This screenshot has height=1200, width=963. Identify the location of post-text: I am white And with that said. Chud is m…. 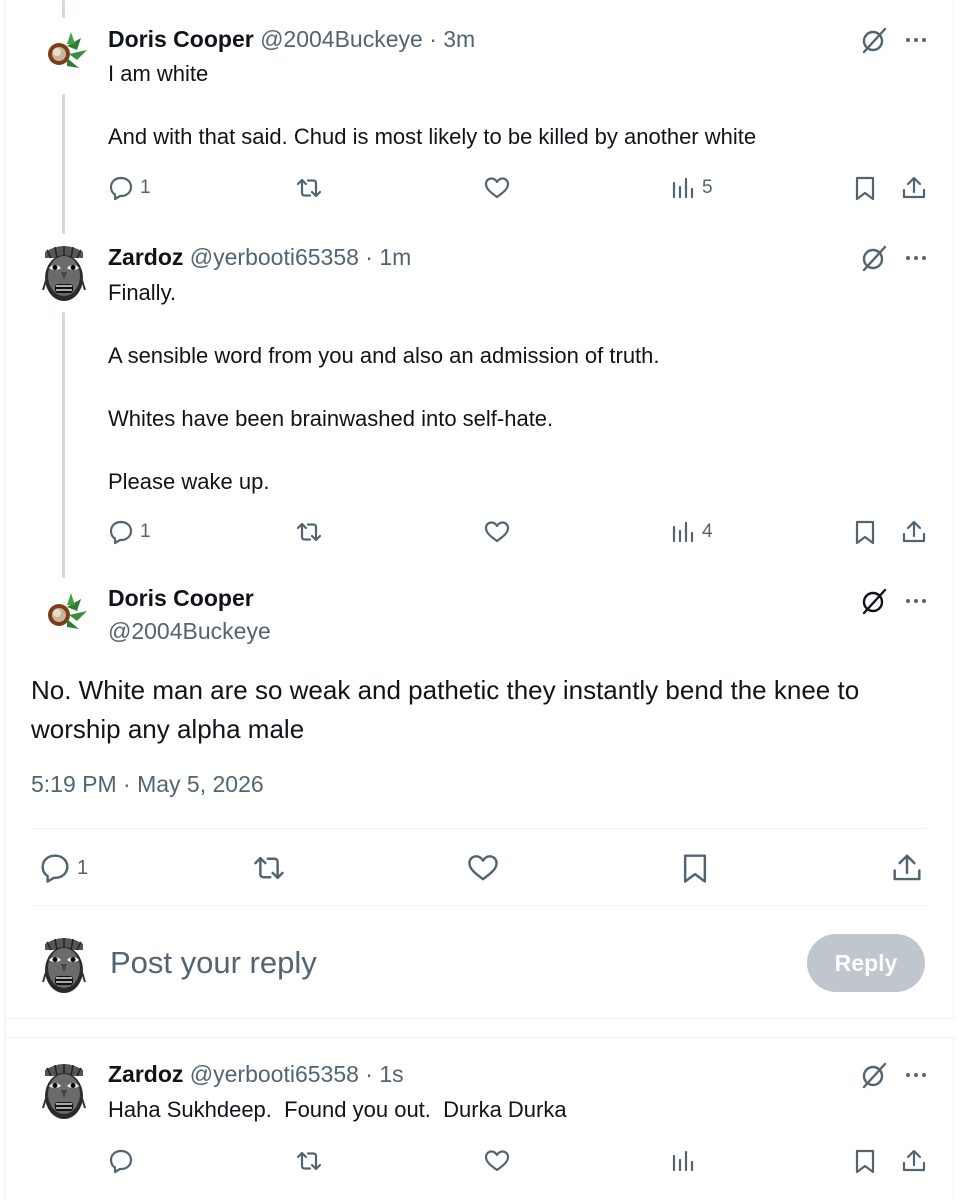
(432, 105).